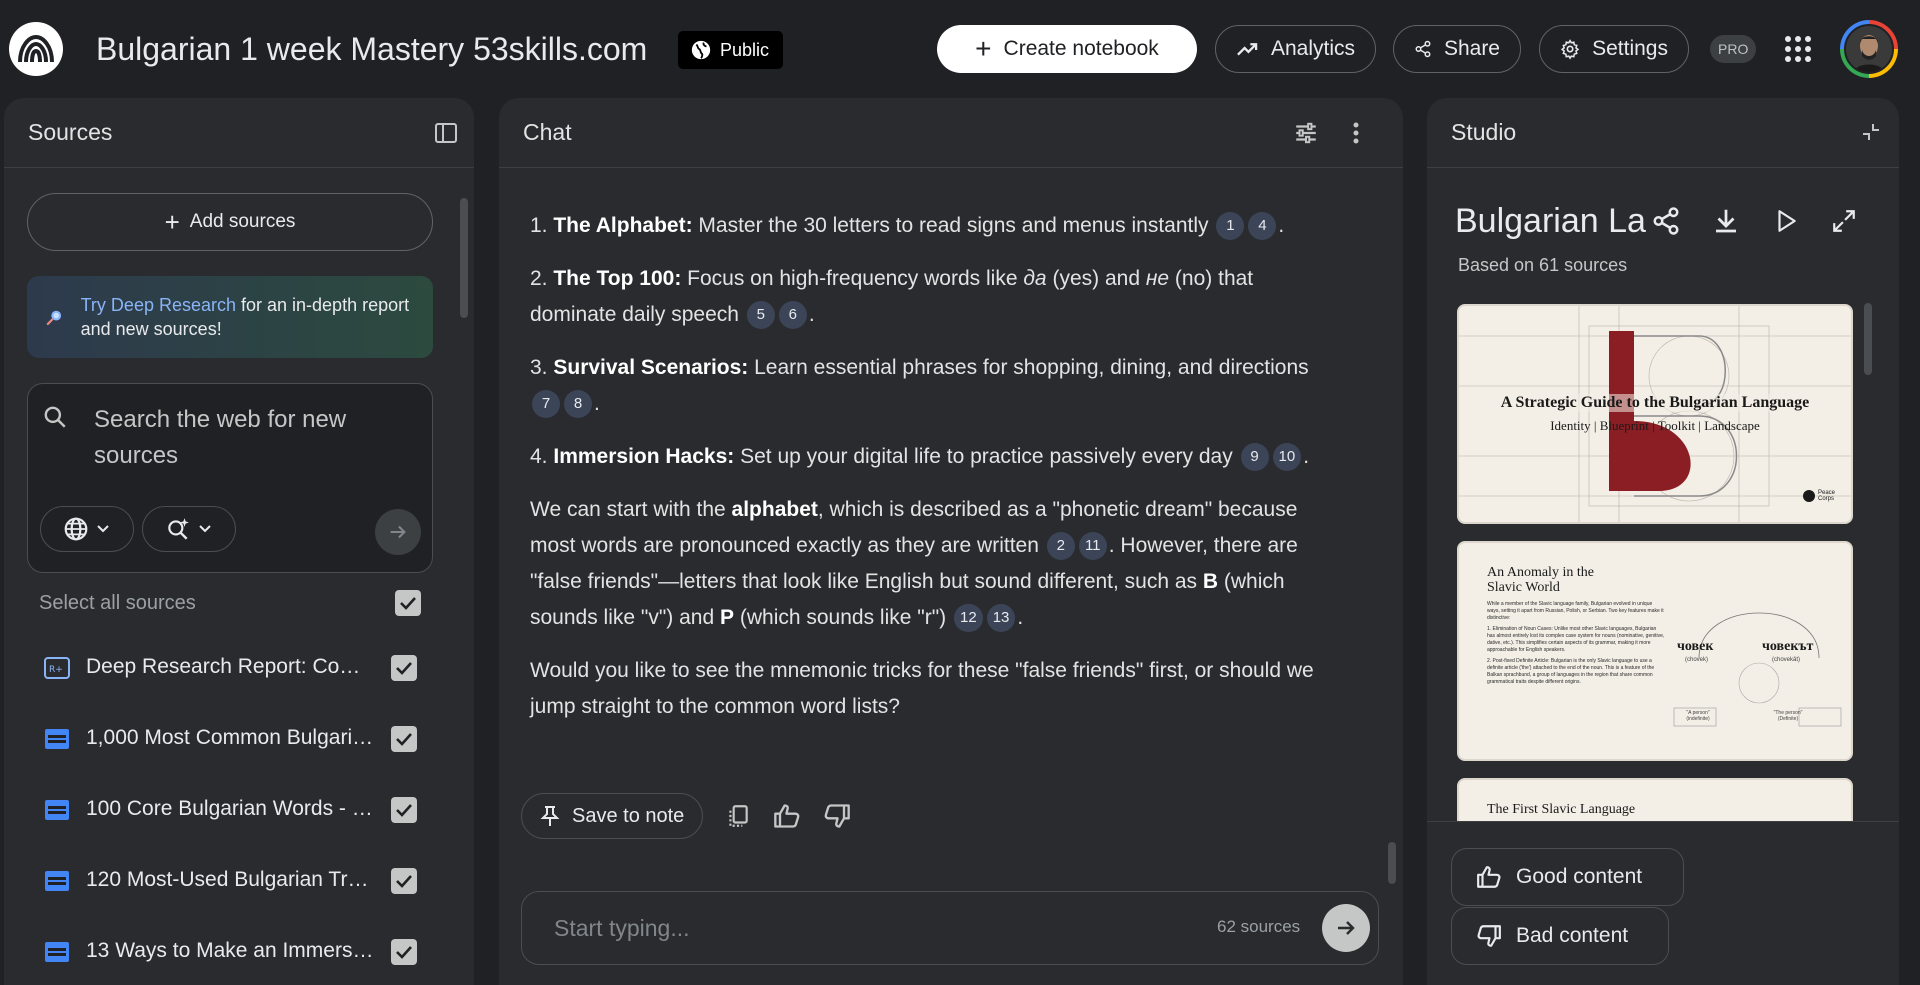  I want to click on citation-badge: 7, so click(546, 404).